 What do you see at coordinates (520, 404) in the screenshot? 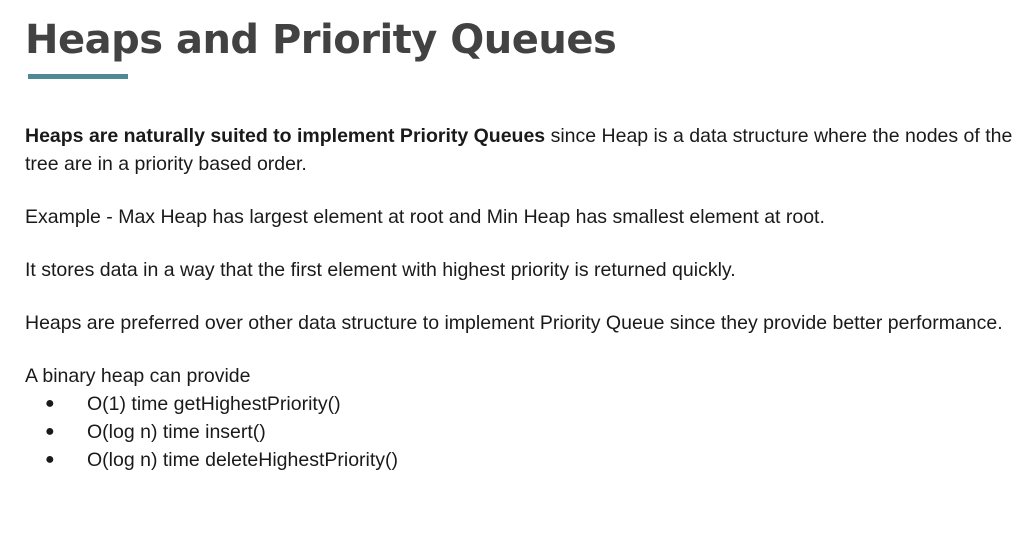
I see `list-item: ● O(1) time getHighestPriority()` at bounding box center [520, 404].